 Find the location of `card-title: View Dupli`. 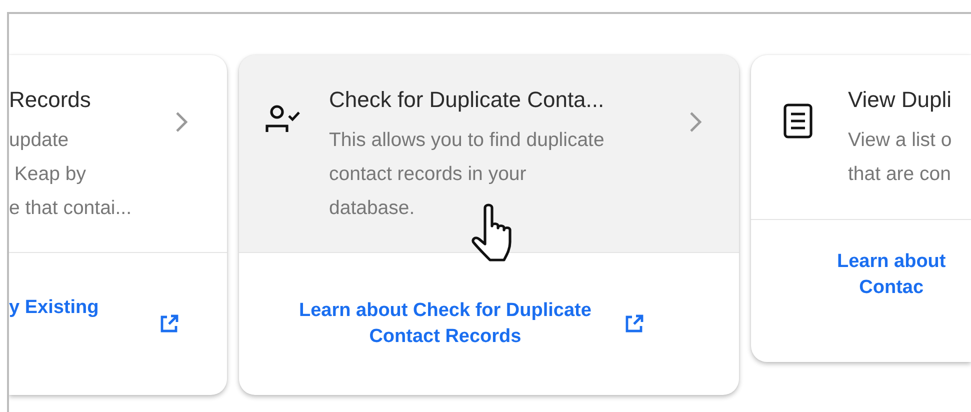

card-title: View Dupli is located at coordinates (900, 100).